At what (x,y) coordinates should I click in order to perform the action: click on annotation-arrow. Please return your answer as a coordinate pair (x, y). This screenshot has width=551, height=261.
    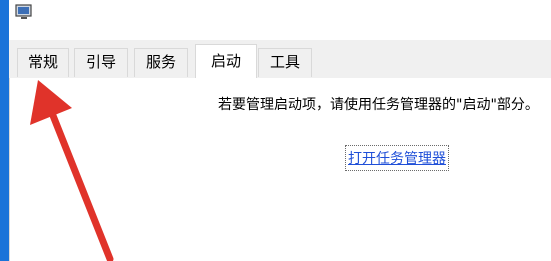
    Looking at the image, I should click on (72, 170).